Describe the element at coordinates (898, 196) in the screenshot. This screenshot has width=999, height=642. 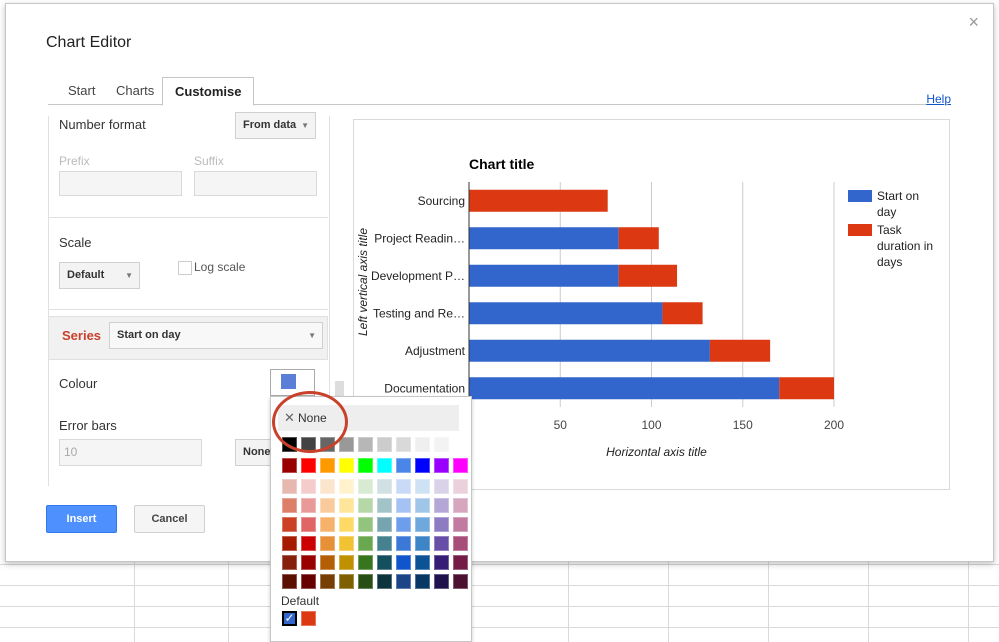
I see `legend-label: Start on` at that location.